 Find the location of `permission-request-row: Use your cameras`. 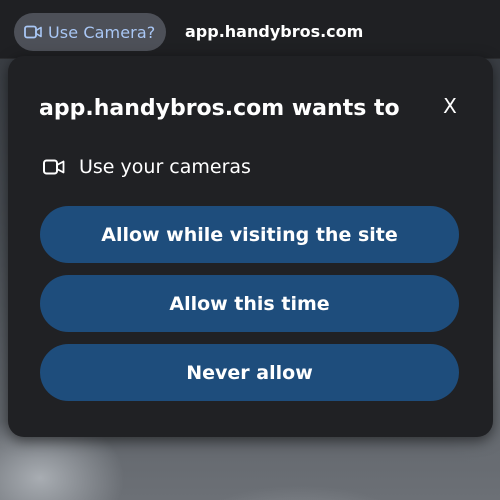

permission-request-row: Use your cameras is located at coordinates (147, 167).